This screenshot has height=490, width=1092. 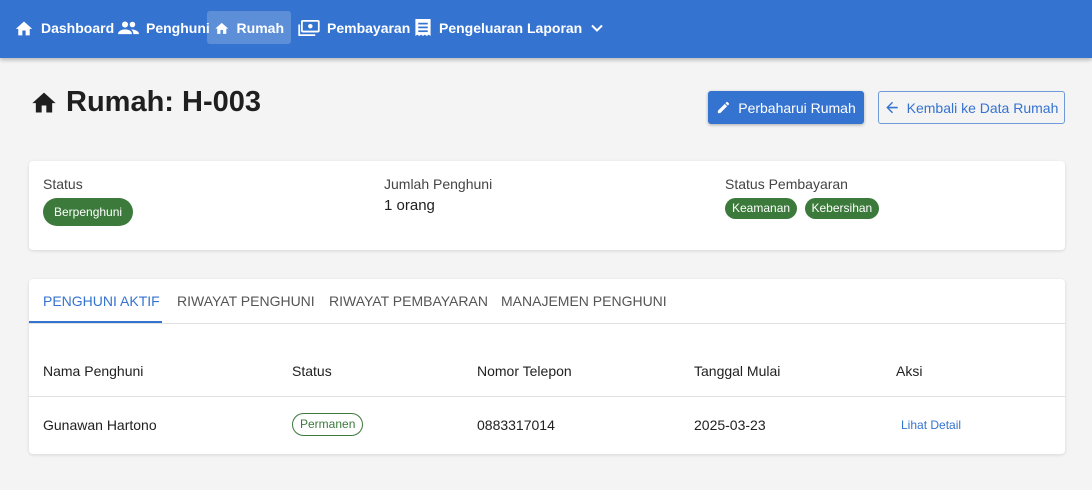 I want to click on nav-pembayaran-label: Pembayaran, so click(x=369, y=27).